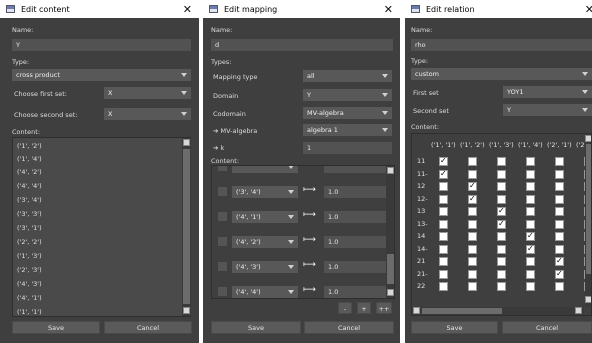  Describe the element at coordinates (29, 200) in the screenshot. I see `list-item: ('3', '4')` at that location.